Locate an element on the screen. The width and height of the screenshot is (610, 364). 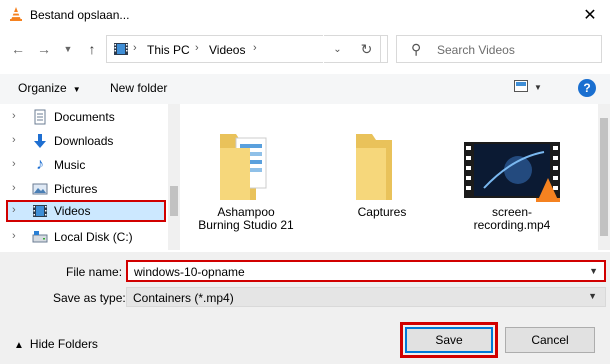
hide-folders-button: ▲ Hide Folders is located at coordinates (56, 344).